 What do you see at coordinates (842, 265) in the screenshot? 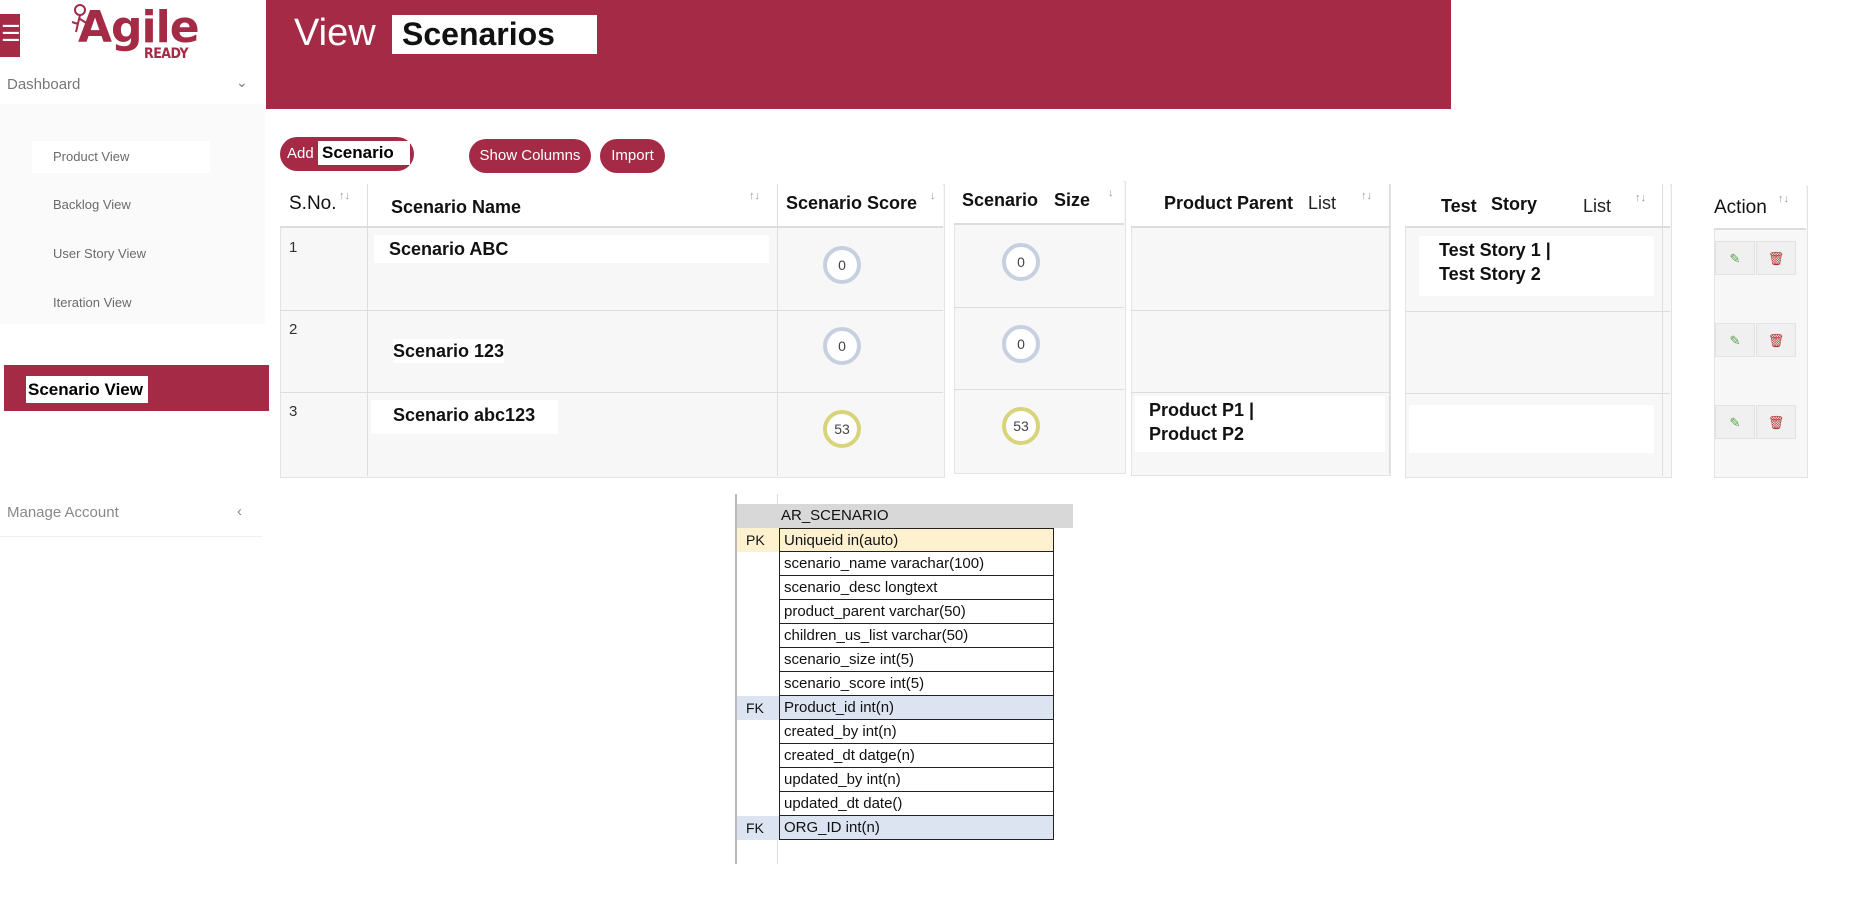
I see `row-1-score-ring: 0` at bounding box center [842, 265].